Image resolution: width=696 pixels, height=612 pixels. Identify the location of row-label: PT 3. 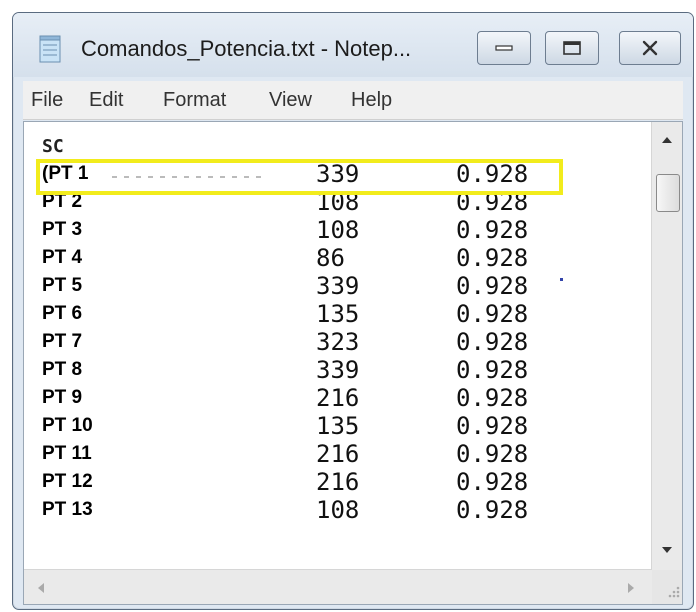
(62, 229).